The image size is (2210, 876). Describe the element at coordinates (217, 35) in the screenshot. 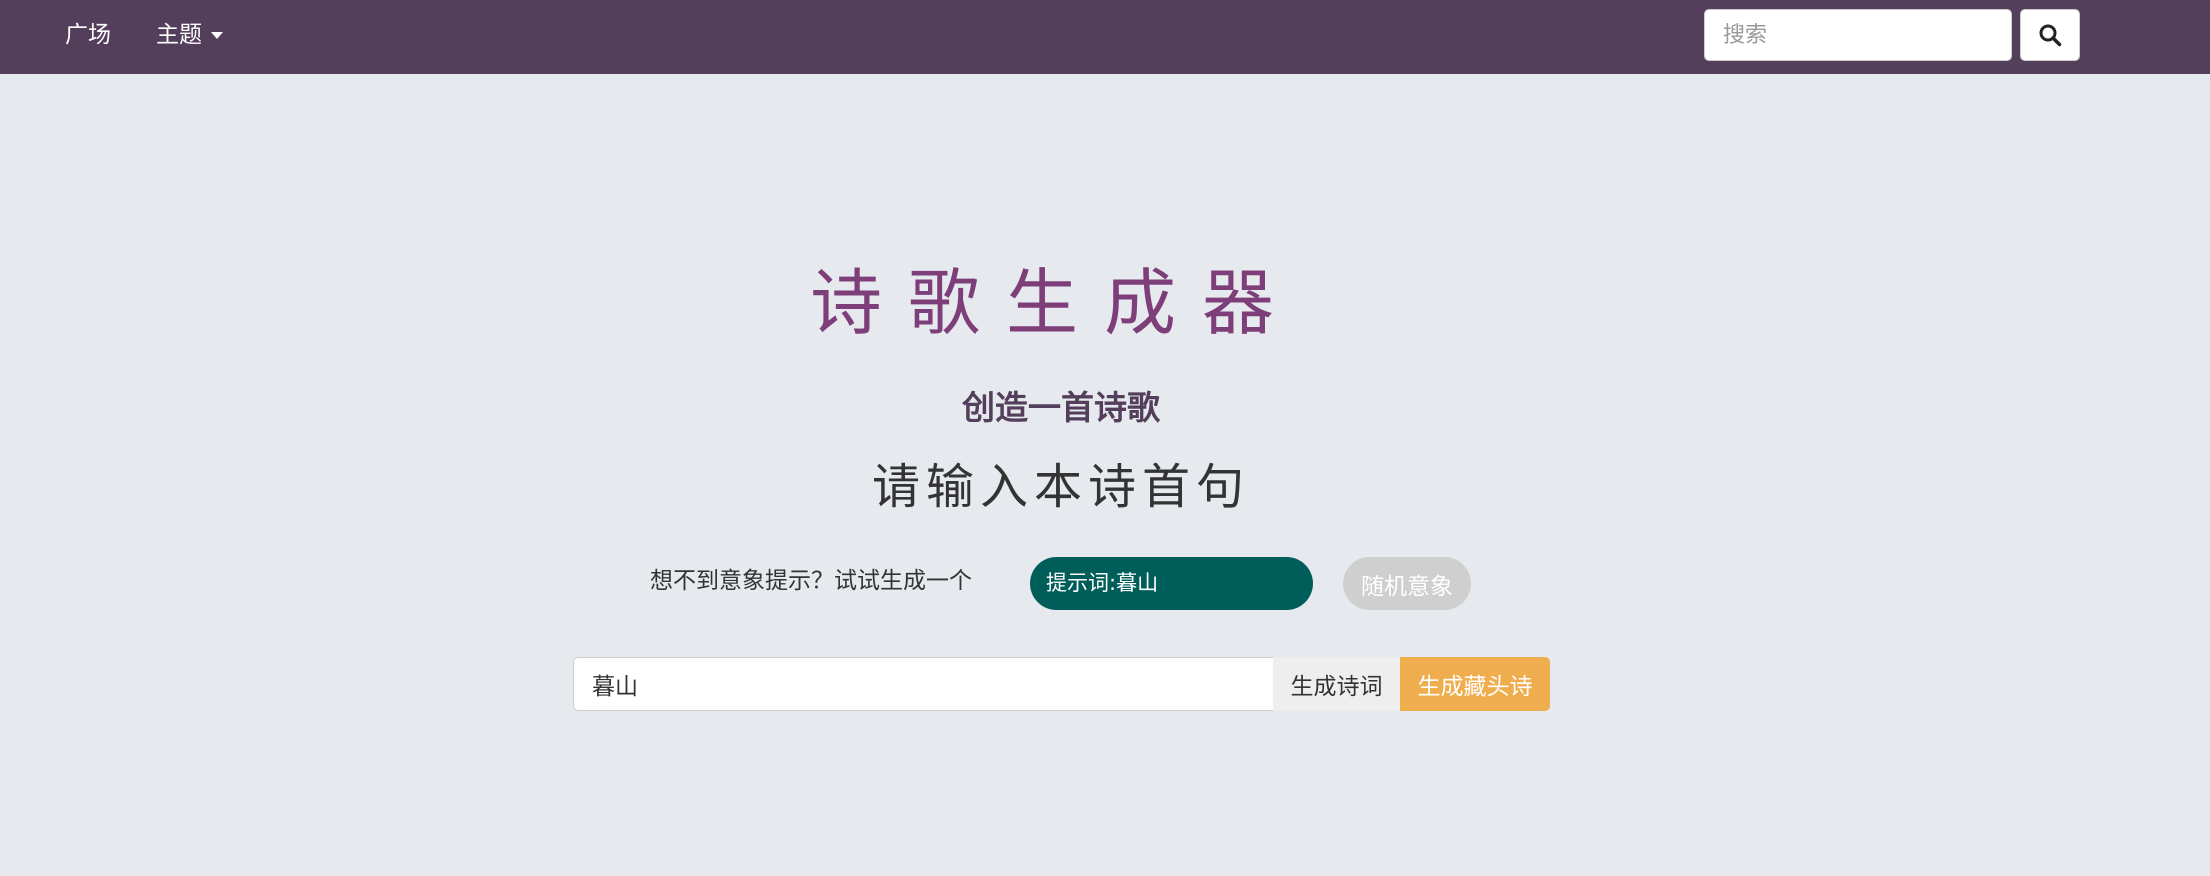

I see `caret-down-icon` at that location.